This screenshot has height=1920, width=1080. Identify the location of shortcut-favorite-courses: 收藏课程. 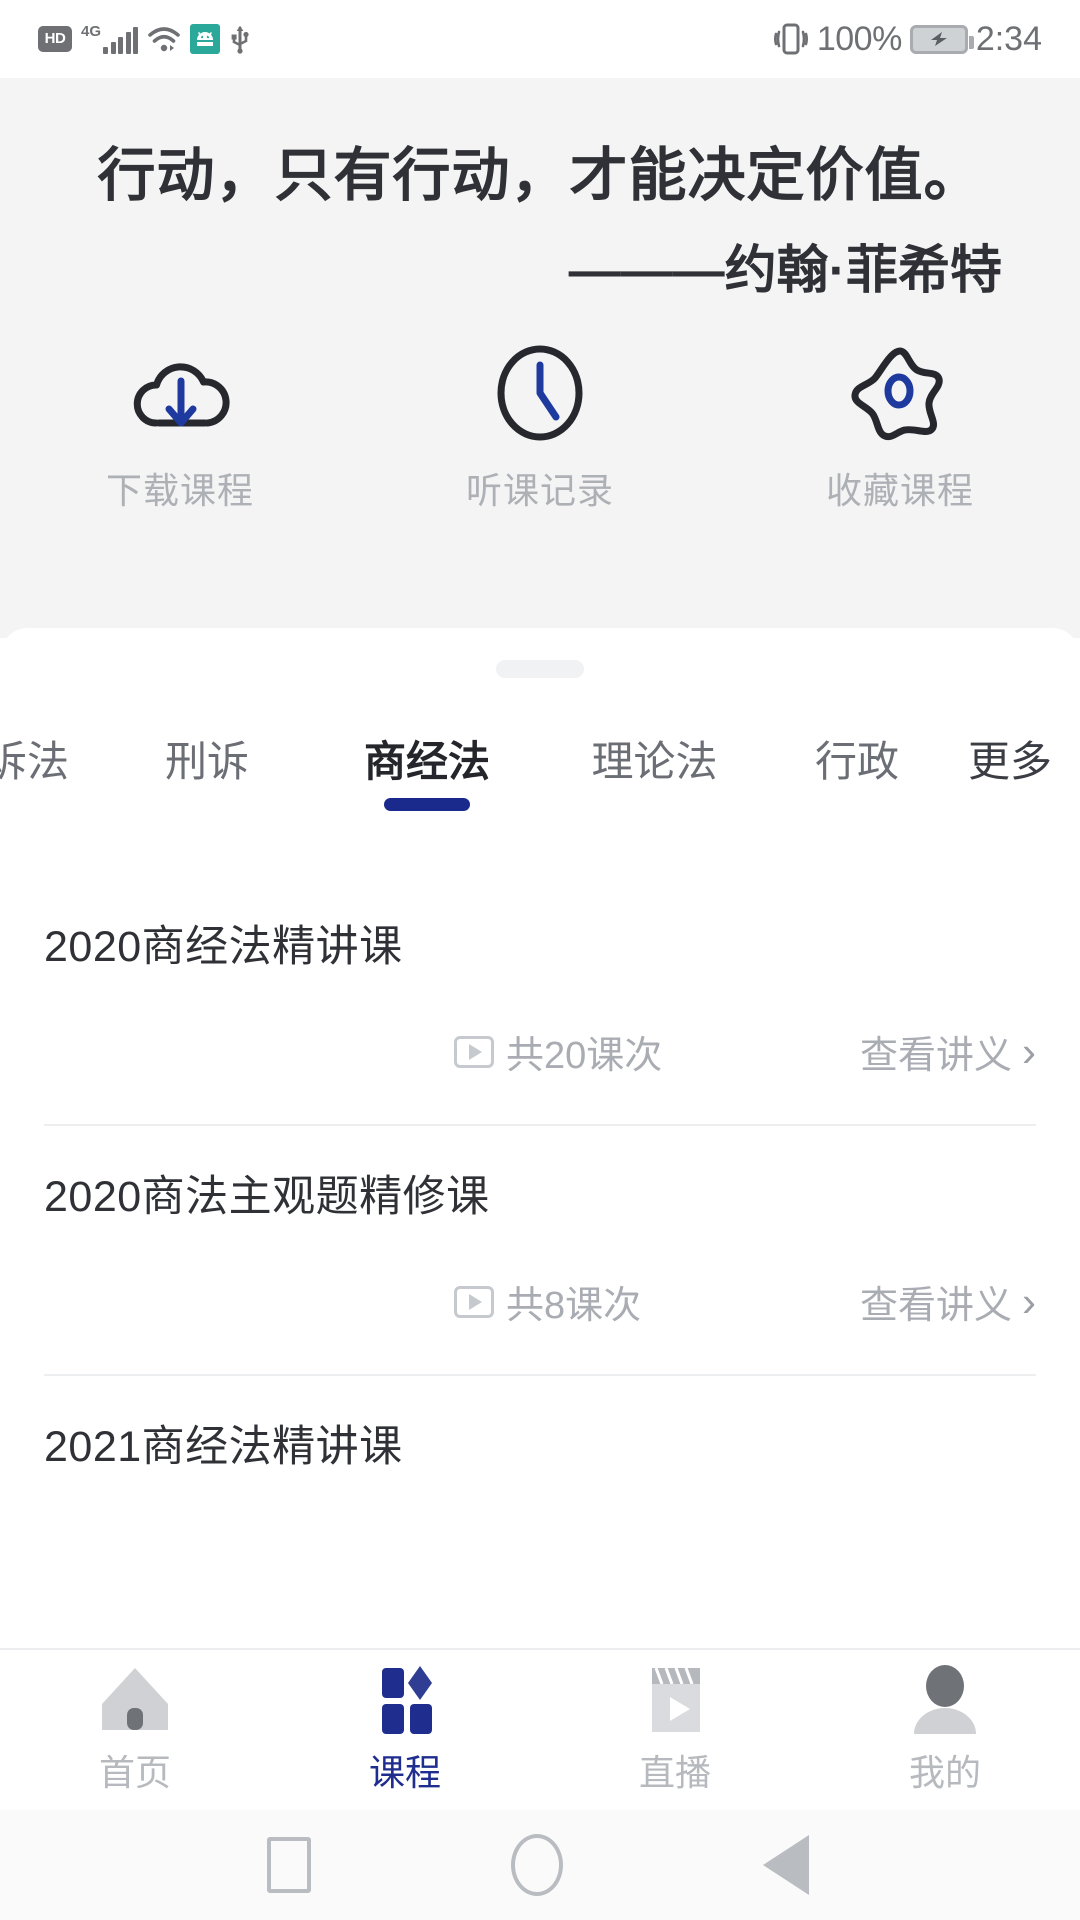
(900, 426).